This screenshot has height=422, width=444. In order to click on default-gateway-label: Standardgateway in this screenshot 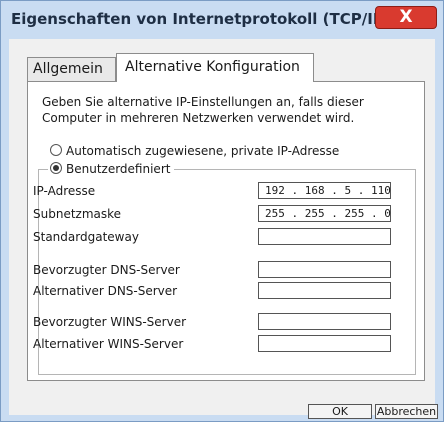, I will do `click(86, 237)`.